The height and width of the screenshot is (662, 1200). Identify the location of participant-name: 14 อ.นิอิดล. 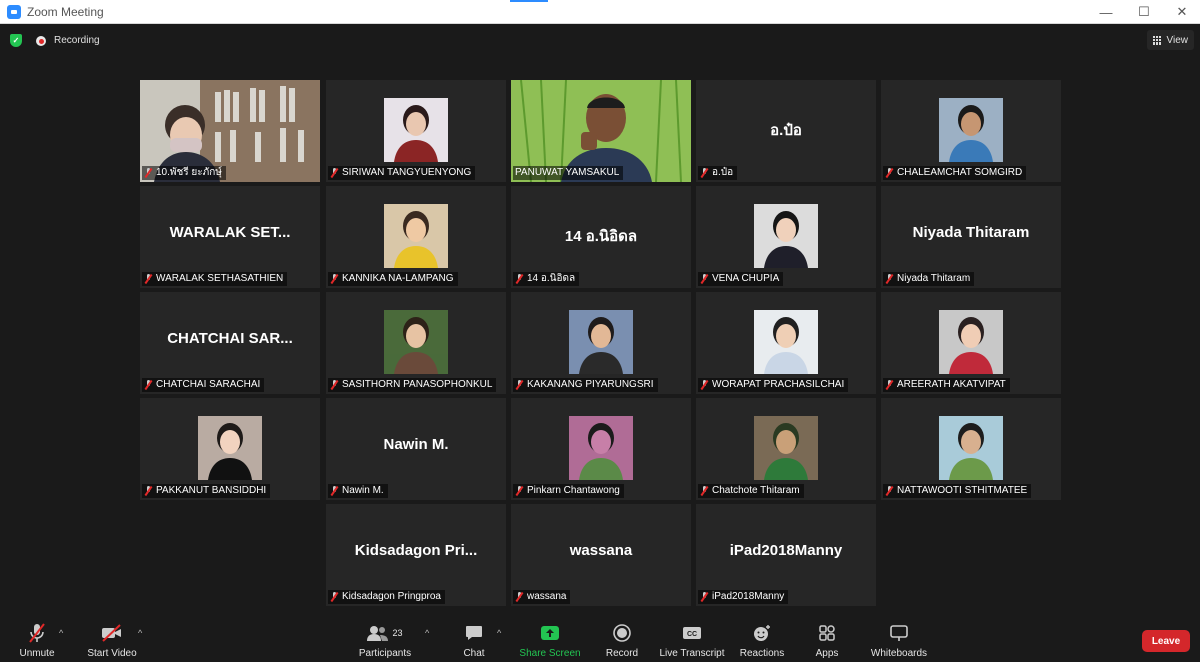
(551, 278).